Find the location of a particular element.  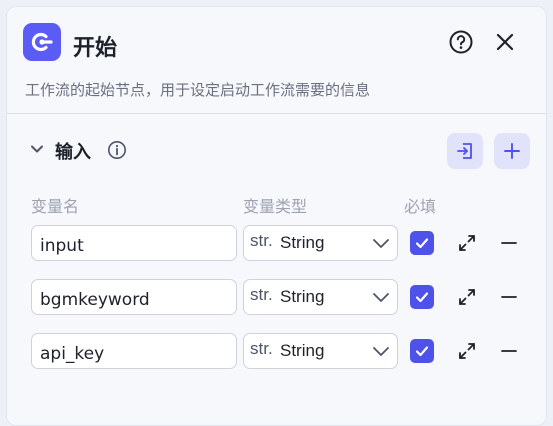

column-header-required: 必填 is located at coordinates (420, 206).